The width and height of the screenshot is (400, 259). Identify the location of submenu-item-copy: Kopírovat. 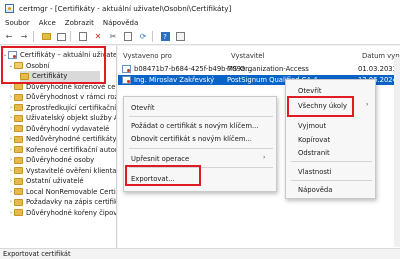
(314, 139).